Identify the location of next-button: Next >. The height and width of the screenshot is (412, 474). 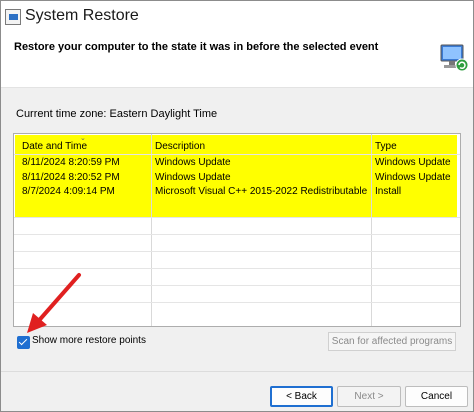
(369, 396).